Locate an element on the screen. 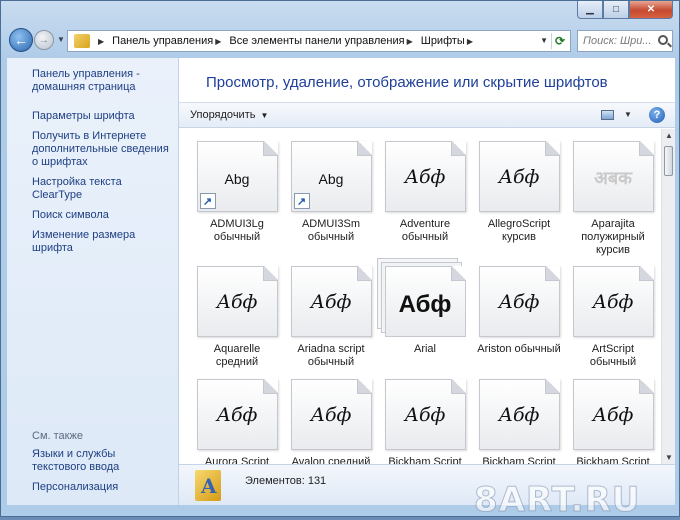  organize-button: Упорядочить ▼ is located at coordinates (229, 115).